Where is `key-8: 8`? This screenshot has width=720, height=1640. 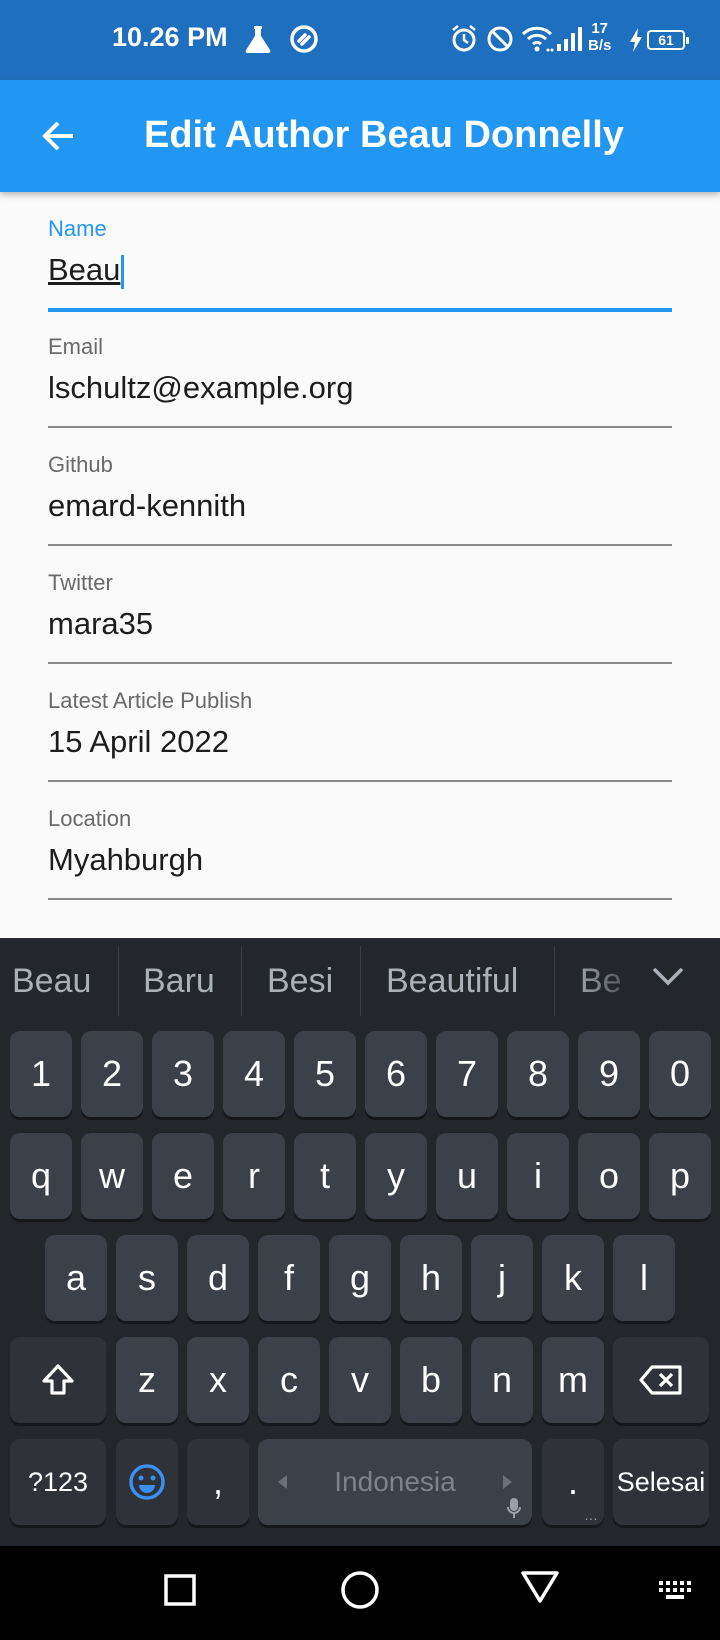 key-8: 8 is located at coordinates (538, 1074).